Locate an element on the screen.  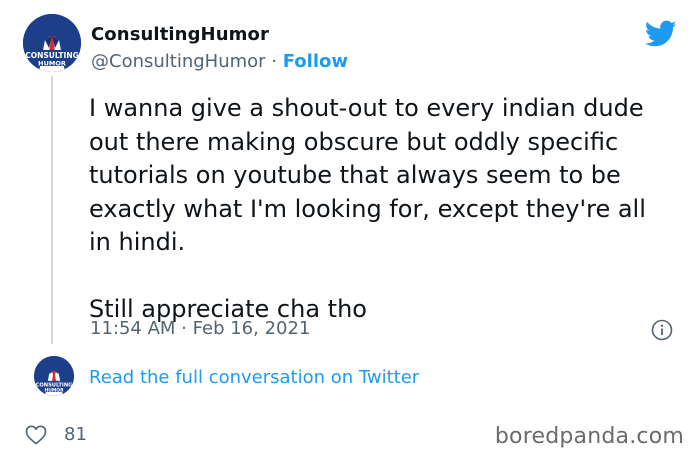
info-icon is located at coordinates (662, 330).